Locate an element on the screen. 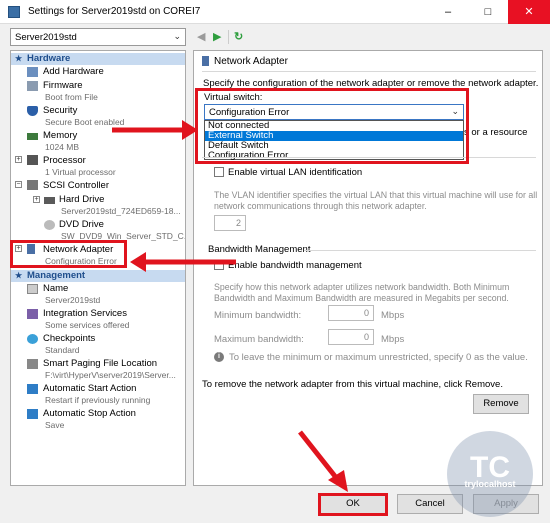 This screenshot has width=550, height=523. bandwidth-checkbox-label: Enable bandwidth management is located at coordinates (295, 265).